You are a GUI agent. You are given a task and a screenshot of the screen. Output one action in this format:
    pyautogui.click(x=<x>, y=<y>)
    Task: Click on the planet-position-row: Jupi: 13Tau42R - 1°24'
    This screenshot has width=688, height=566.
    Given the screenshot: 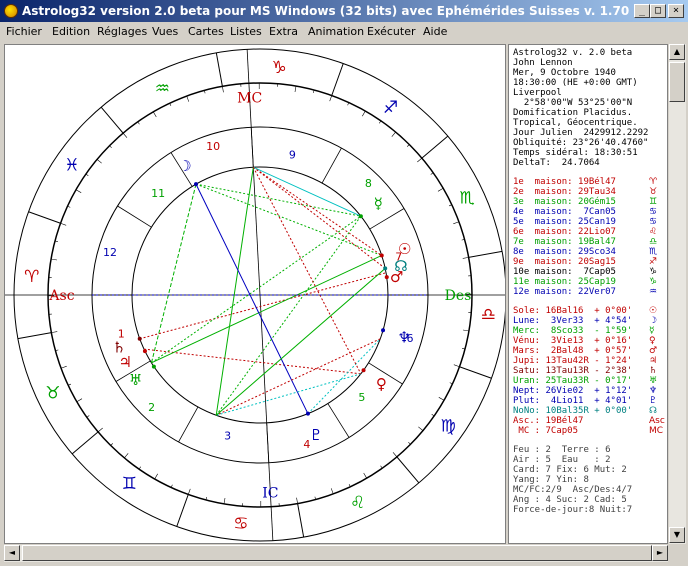 What is the action you would take?
    pyautogui.click(x=572, y=361)
    